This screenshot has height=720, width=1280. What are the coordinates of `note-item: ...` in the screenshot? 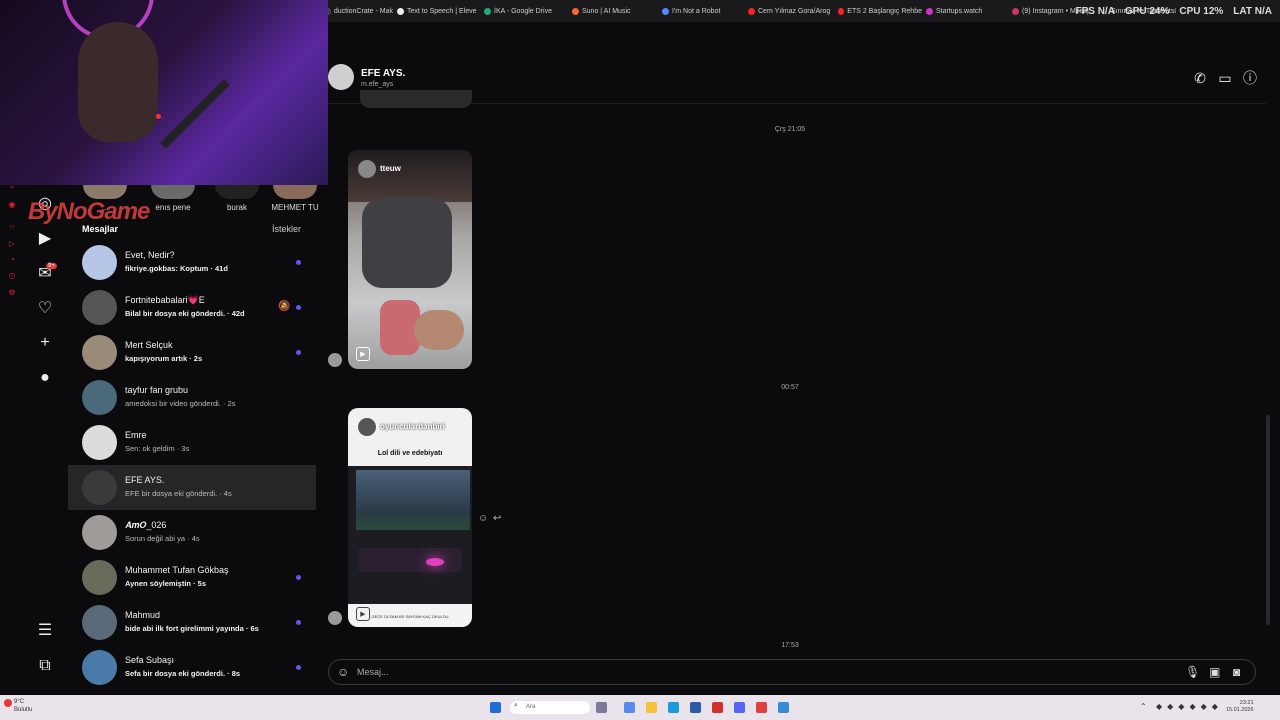 It's located at (105, 198).